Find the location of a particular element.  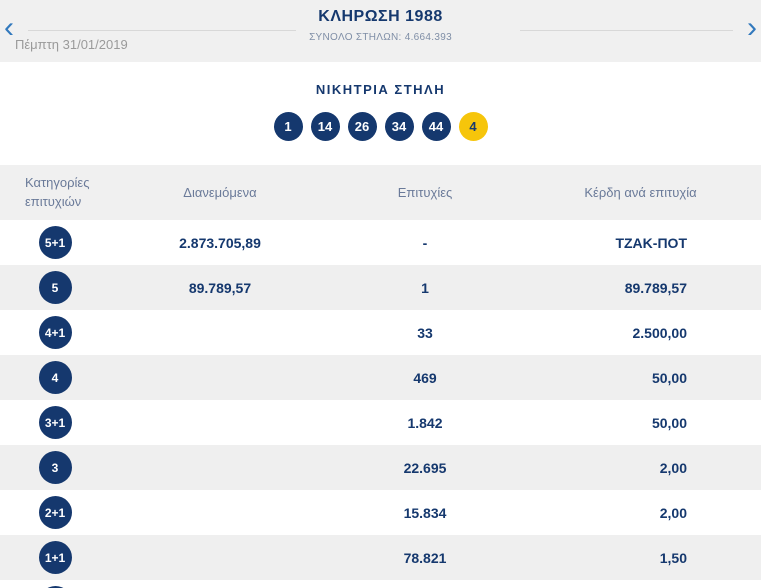

category-ball: 4+1 is located at coordinates (55, 332).